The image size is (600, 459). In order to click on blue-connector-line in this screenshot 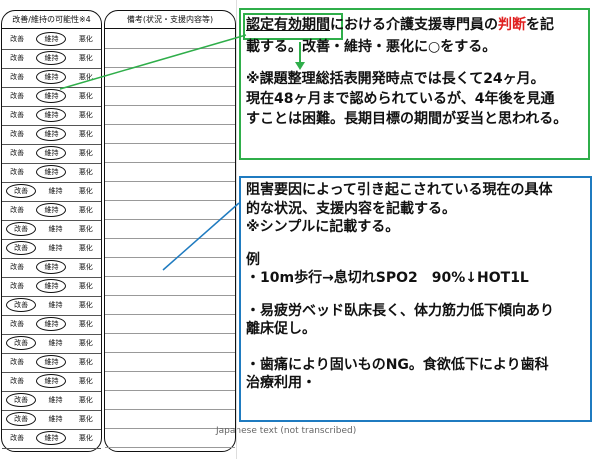, I will do `click(201, 236)`.